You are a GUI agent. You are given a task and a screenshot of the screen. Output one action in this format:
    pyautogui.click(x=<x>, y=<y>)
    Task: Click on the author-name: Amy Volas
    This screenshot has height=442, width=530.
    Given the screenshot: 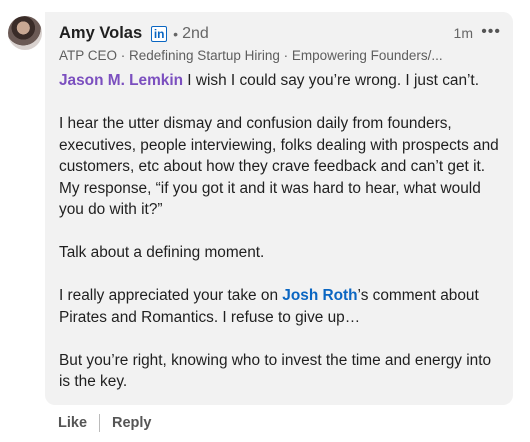 What is the action you would take?
    pyautogui.click(x=100, y=33)
    